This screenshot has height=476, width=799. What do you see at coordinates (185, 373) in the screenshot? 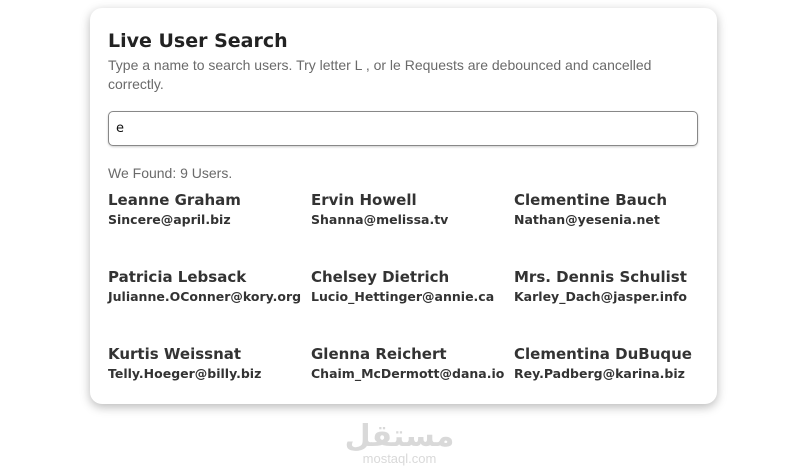
I see `user-email: Telly.Hoeger@billy.biz` at bounding box center [185, 373].